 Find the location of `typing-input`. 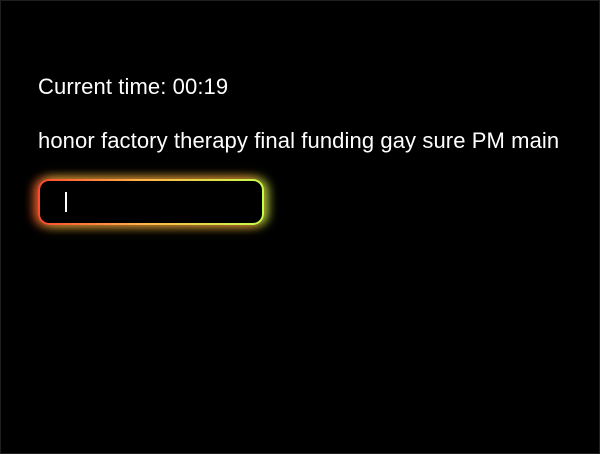

typing-input is located at coordinates (151, 202).